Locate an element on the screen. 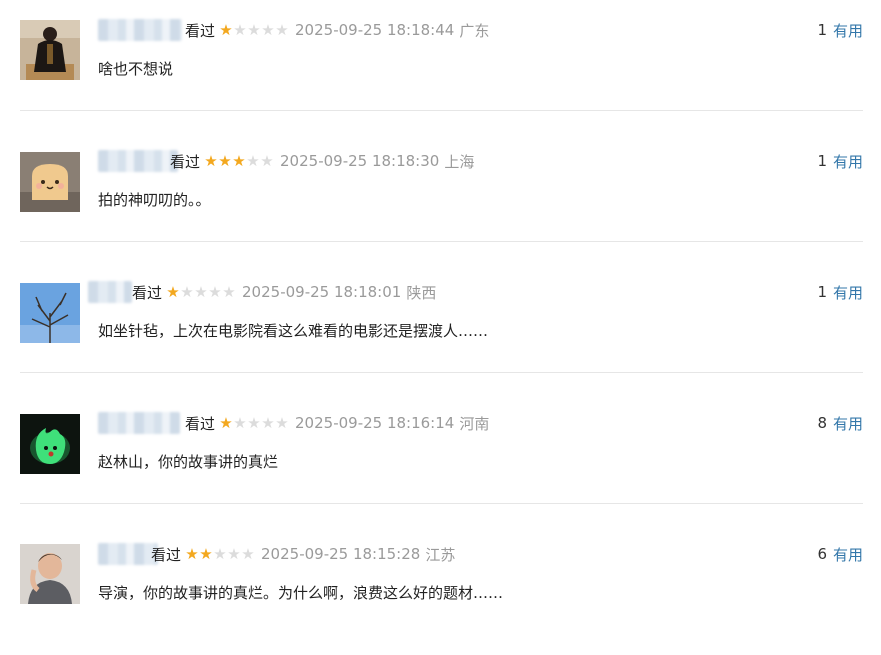  review-meta: 看过 ★ ★ ★ ★ ★ 2025-09-25 18:18:44 广东 is located at coordinates (337, 30).